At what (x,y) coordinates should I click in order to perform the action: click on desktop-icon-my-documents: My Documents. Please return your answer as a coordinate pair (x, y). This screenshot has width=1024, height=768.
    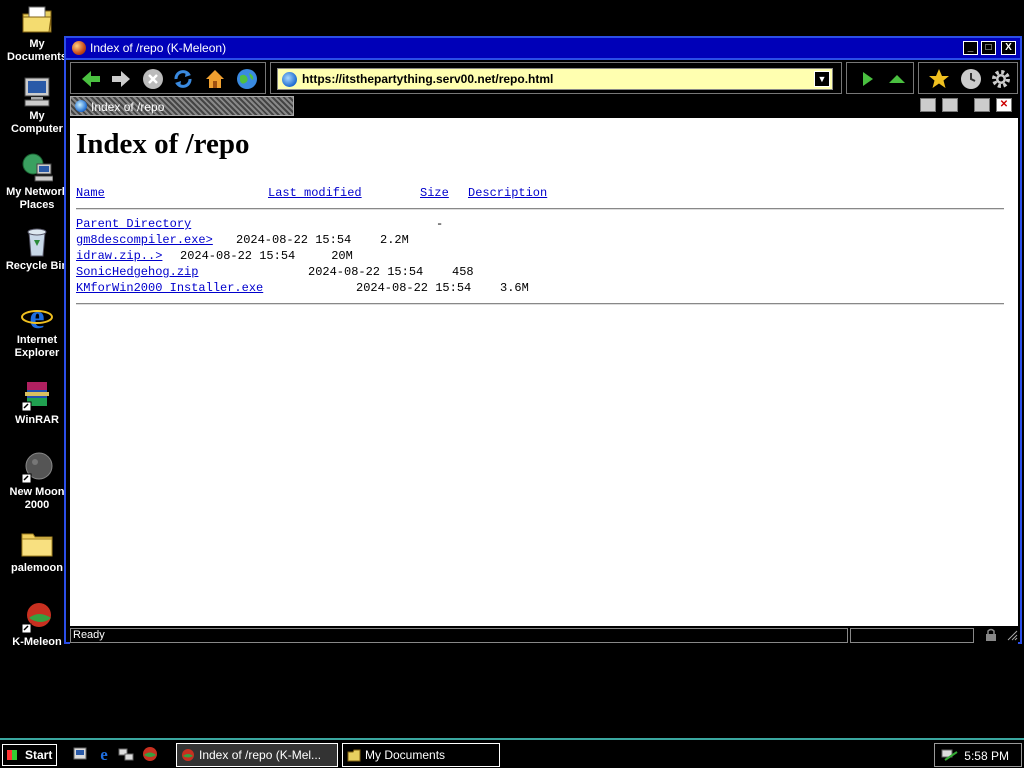
    Looking at the image, I should click on (37, 34).